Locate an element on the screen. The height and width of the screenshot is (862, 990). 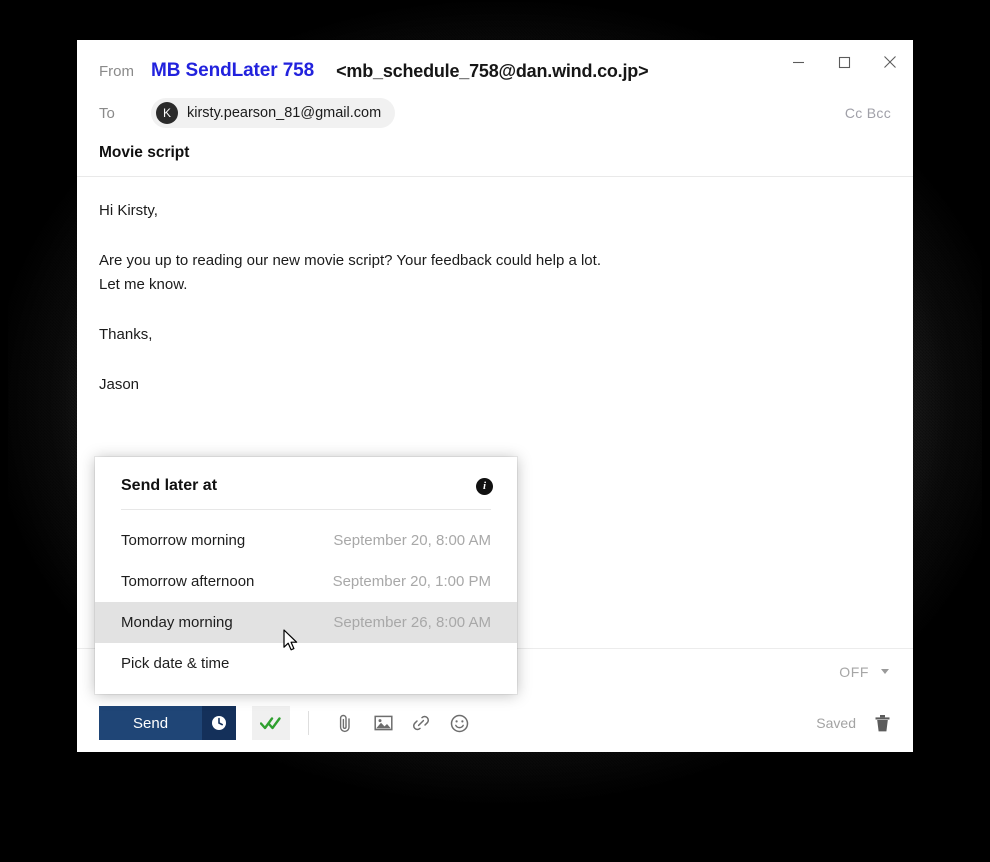
menu-item-tomorrow-afternoon: Tomorrow afternoon September 20, 1:00 PM is located at coordinates (306, 581).